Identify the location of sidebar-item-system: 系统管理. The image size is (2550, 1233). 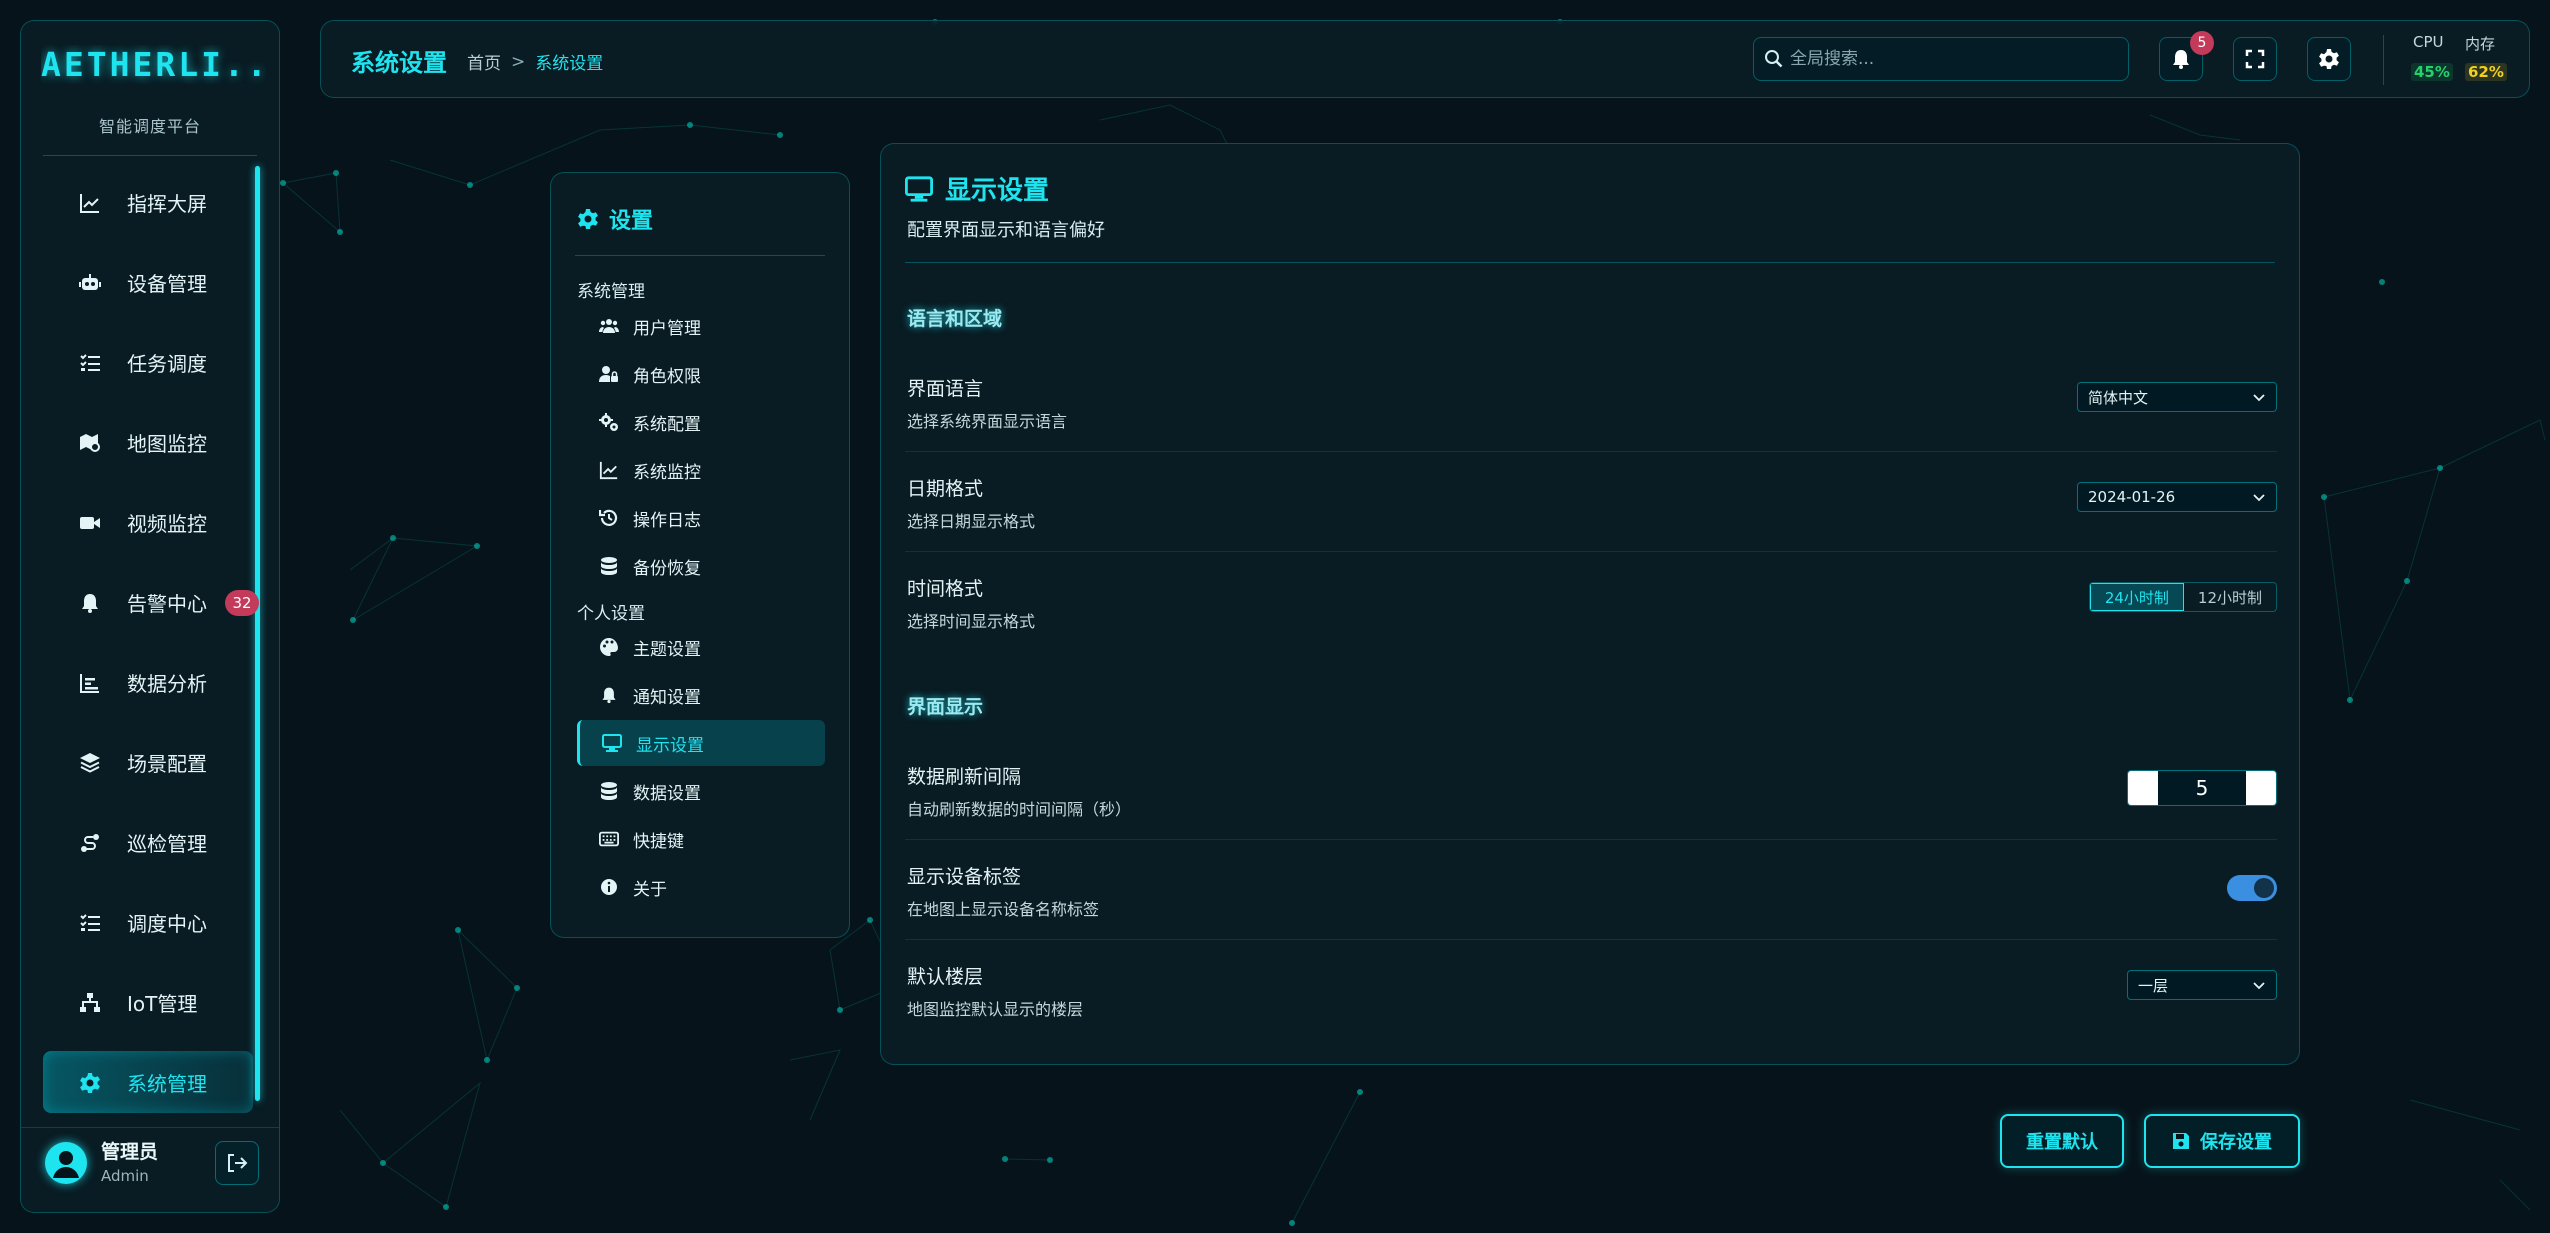
(148, 1082).